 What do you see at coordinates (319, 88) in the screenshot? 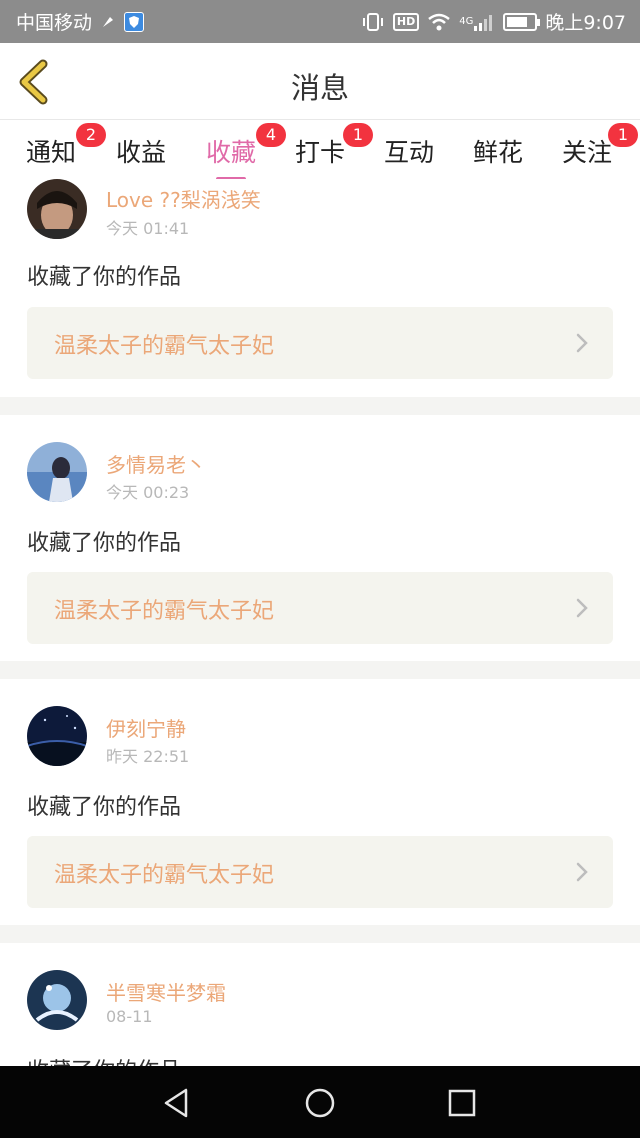
I see `page-title: 消息` at bounding box center [319, 88].